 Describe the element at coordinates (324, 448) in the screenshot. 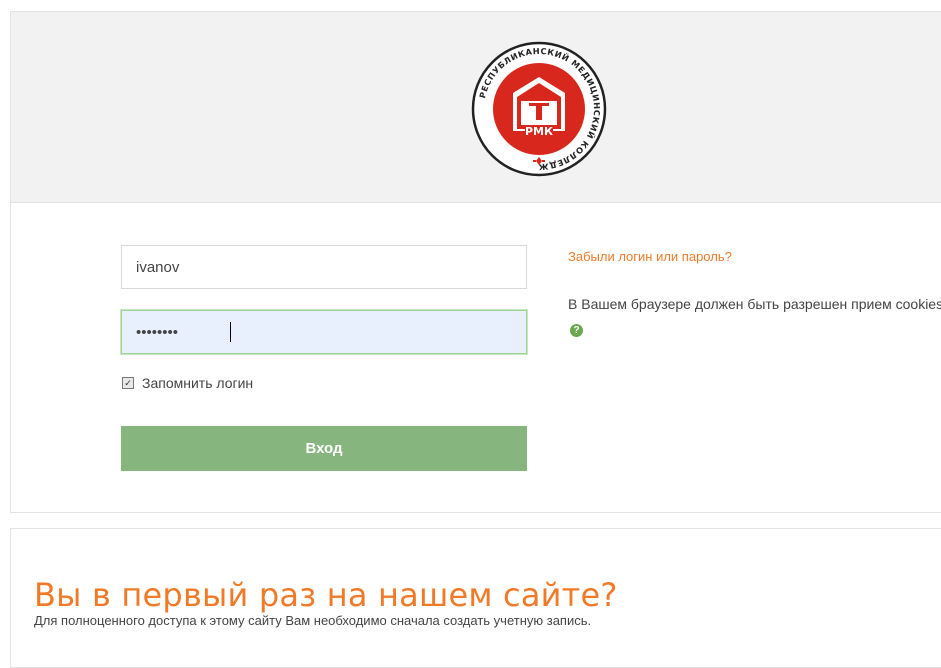

I see `login-button: Вход` at that location.